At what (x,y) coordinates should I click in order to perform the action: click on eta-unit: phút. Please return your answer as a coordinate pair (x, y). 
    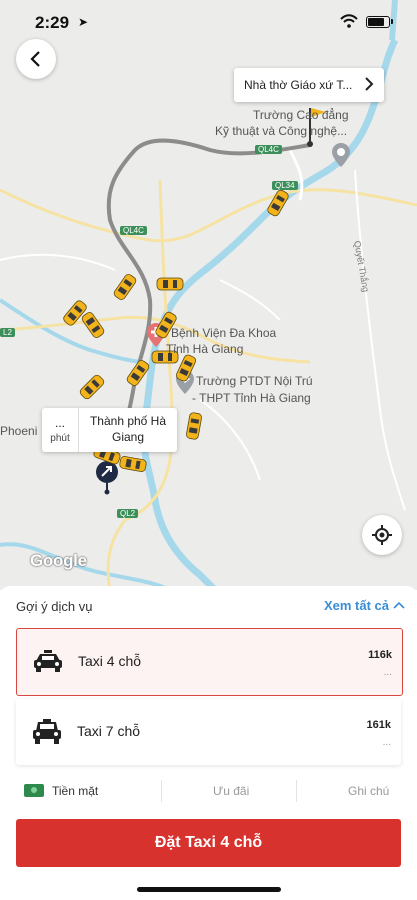
    Looking at the image, I should click on (60, 438).